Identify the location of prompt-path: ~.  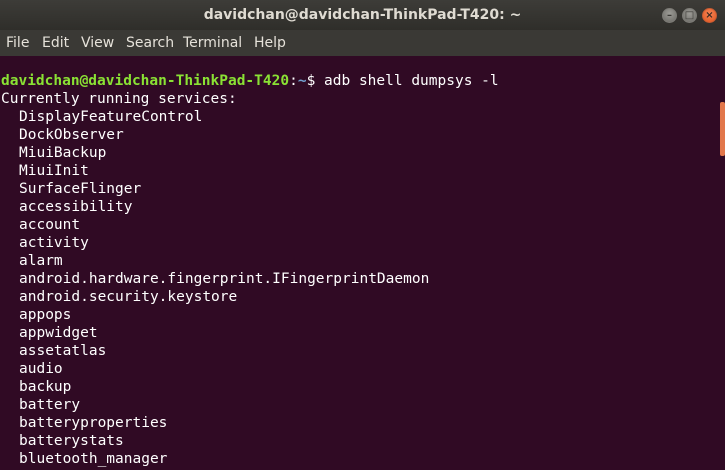
(302, 81).